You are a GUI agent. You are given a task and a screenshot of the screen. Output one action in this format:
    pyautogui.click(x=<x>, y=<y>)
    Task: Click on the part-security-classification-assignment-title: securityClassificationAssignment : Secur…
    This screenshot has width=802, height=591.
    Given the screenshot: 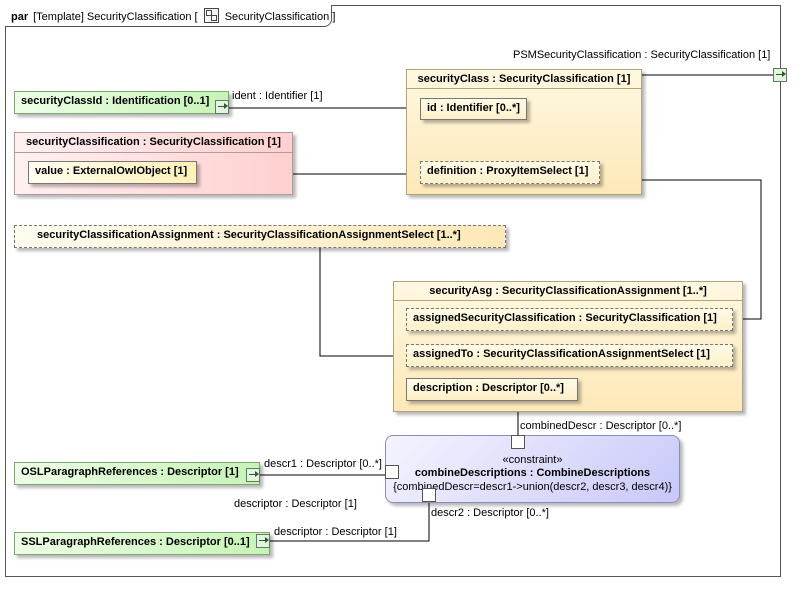 What is the action you would take?
    pyautogui.click(x=249, y=235)
    